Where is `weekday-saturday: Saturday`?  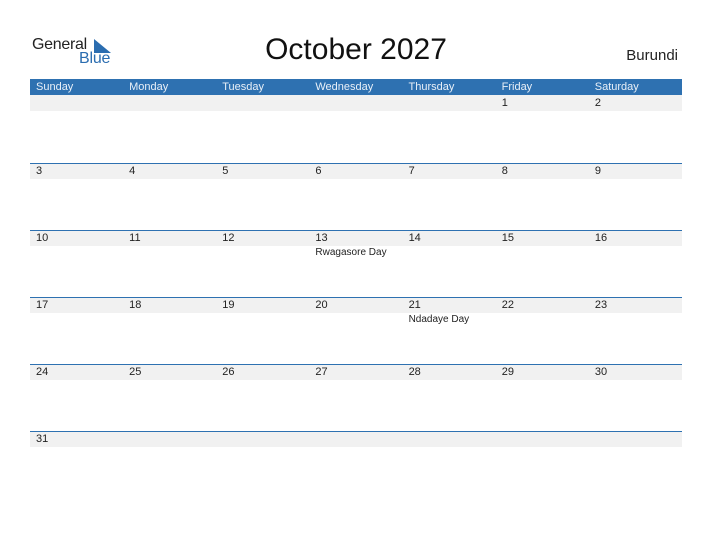
weekday-saturday: Saturday is located at coordinates (616, 87).